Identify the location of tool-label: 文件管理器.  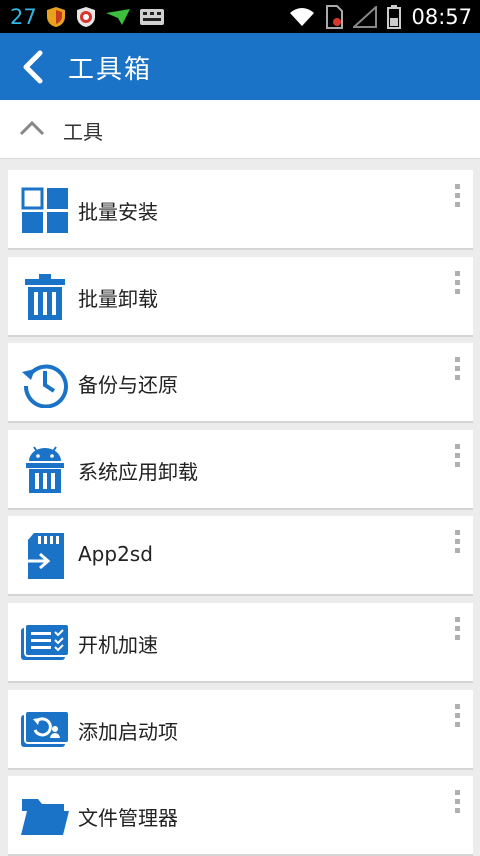
(128, 818).